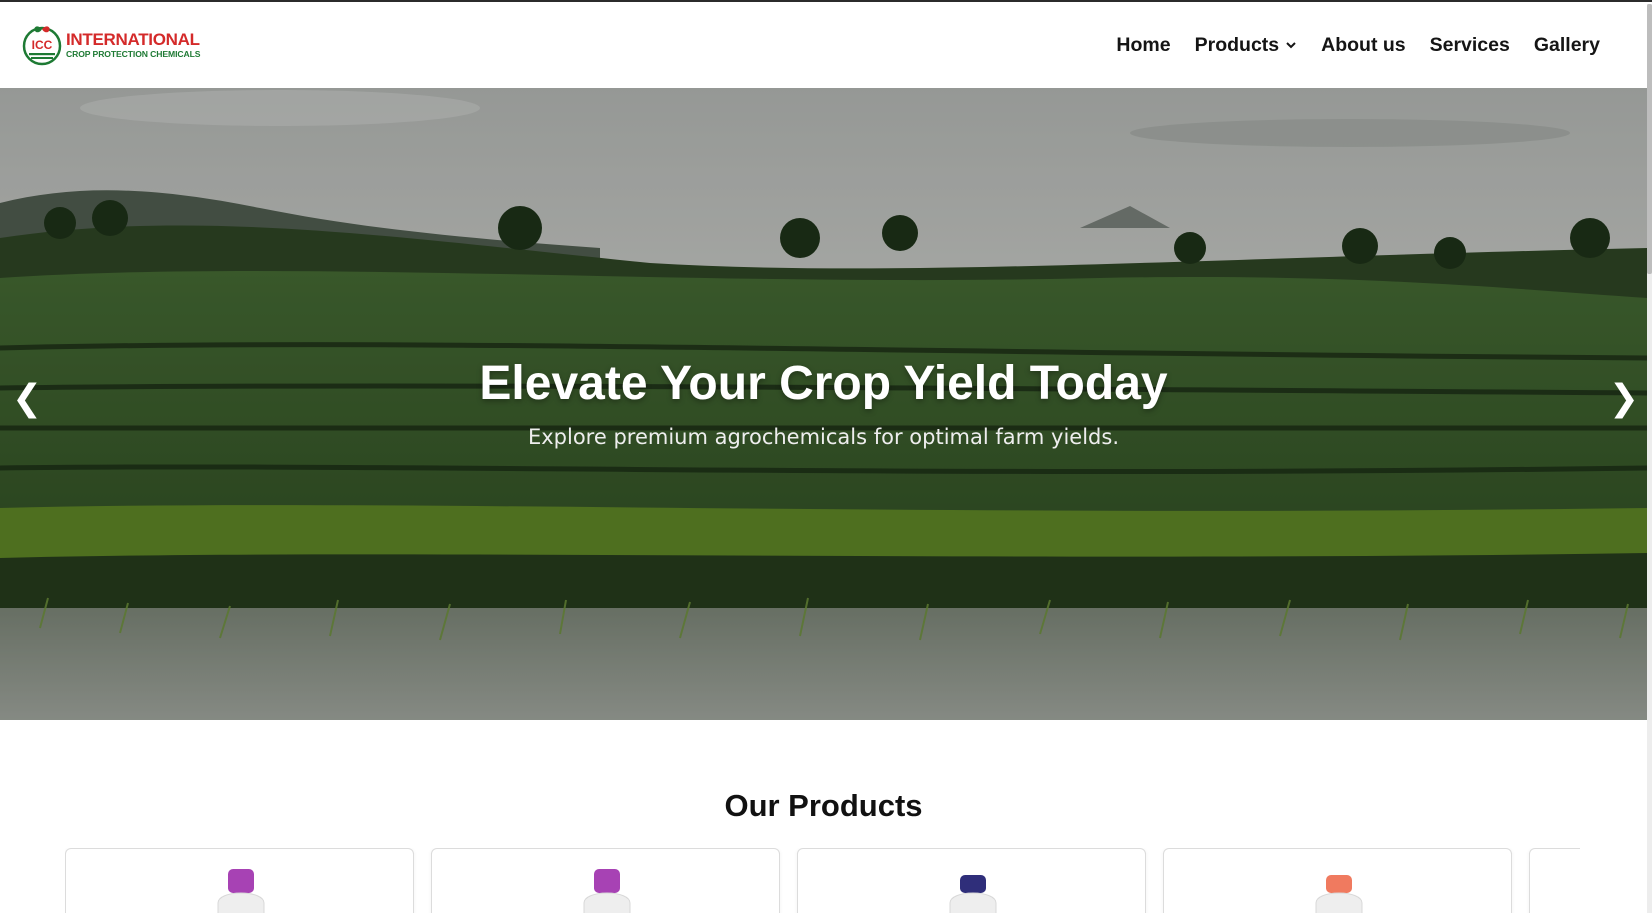  I want to click on nav-home-label: Home, so click(1143, 44).